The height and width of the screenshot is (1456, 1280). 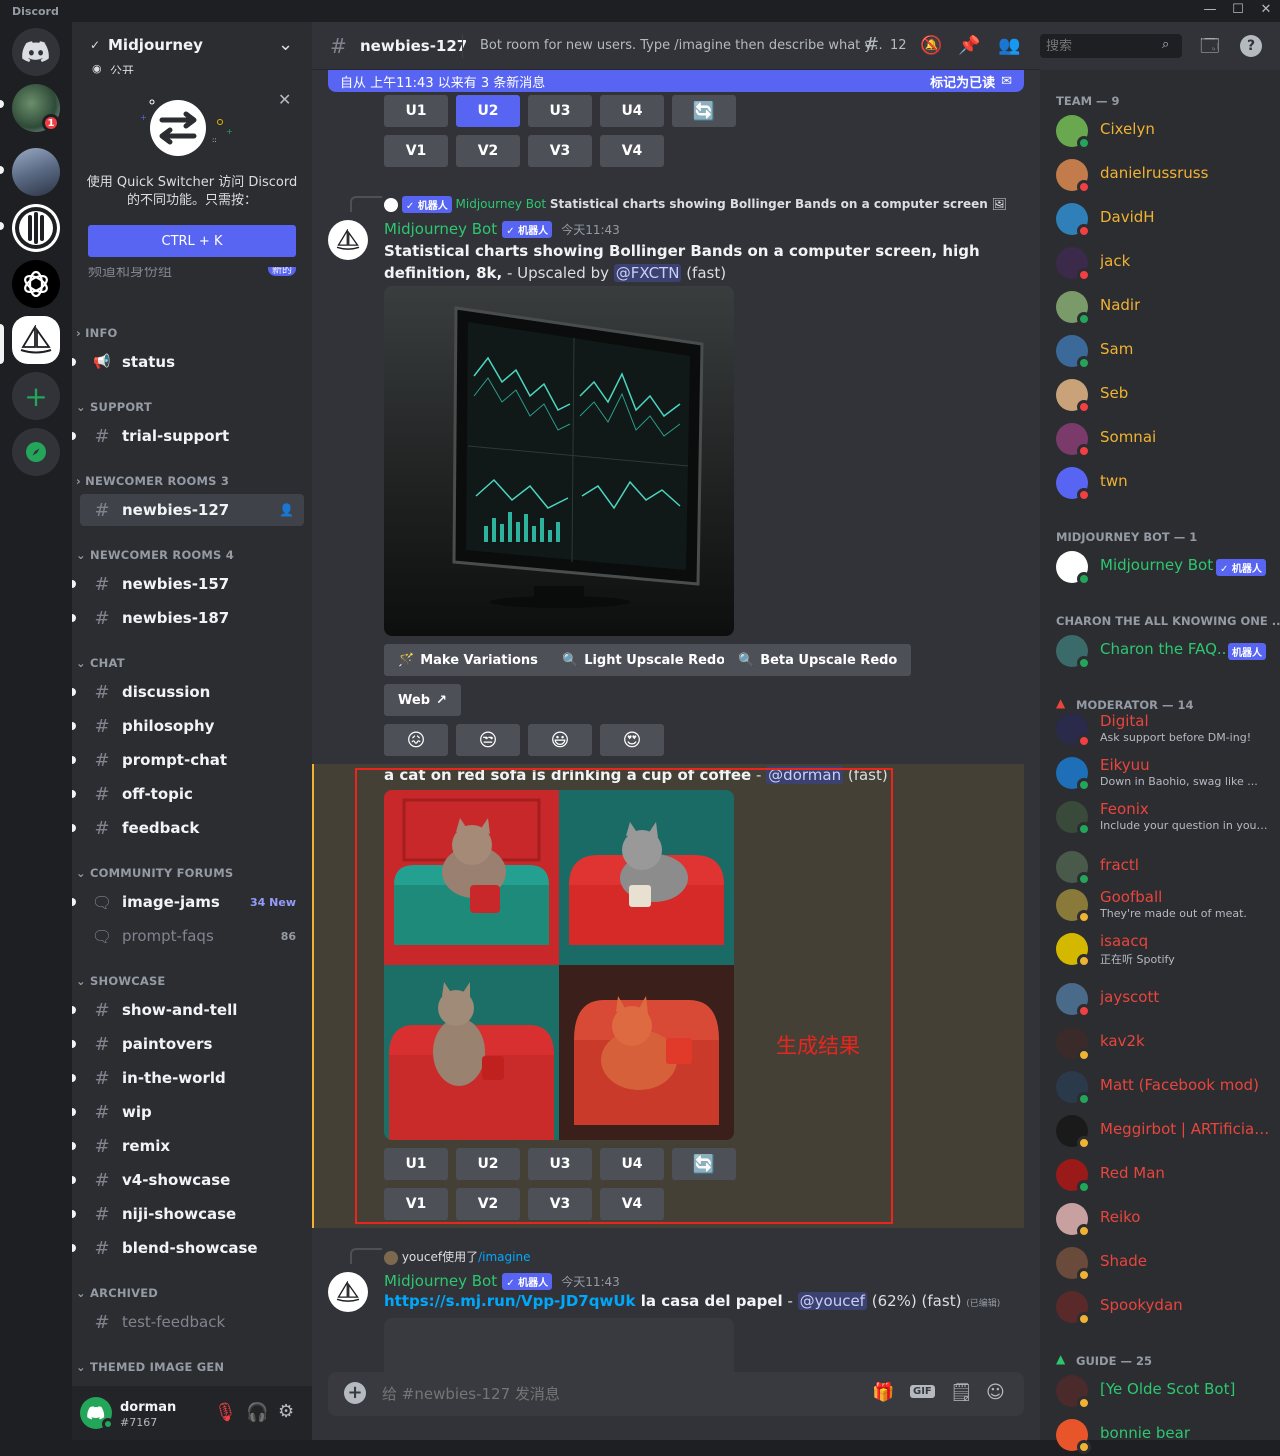 What do you see at coordinates (1164, 1391) in the screenshot?
I see `member-item: [Ye Olde Scot Bot]` at bounding box center [1164, 1391].